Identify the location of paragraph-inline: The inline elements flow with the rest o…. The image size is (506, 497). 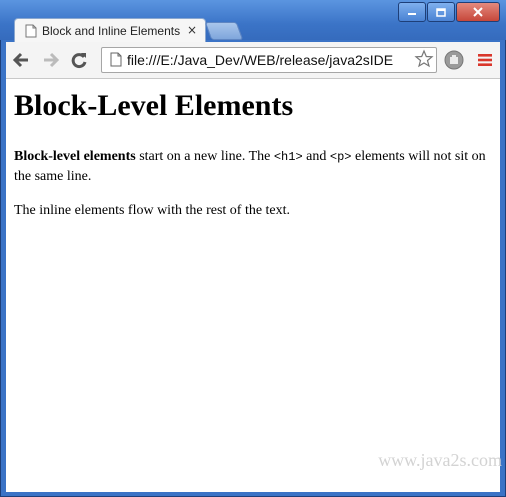
(152, 210).